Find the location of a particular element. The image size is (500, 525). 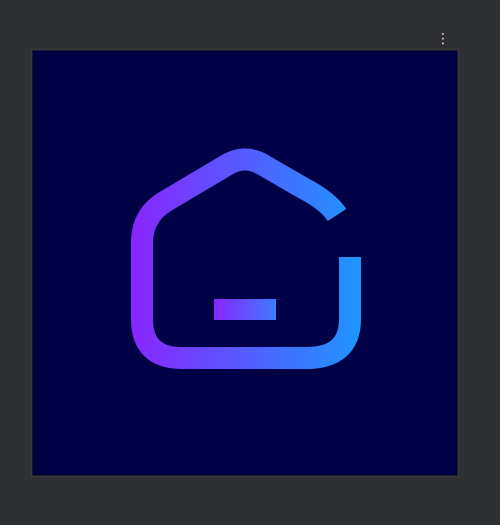

more-options-button: ⋮ is located at coordinates (443, 39).